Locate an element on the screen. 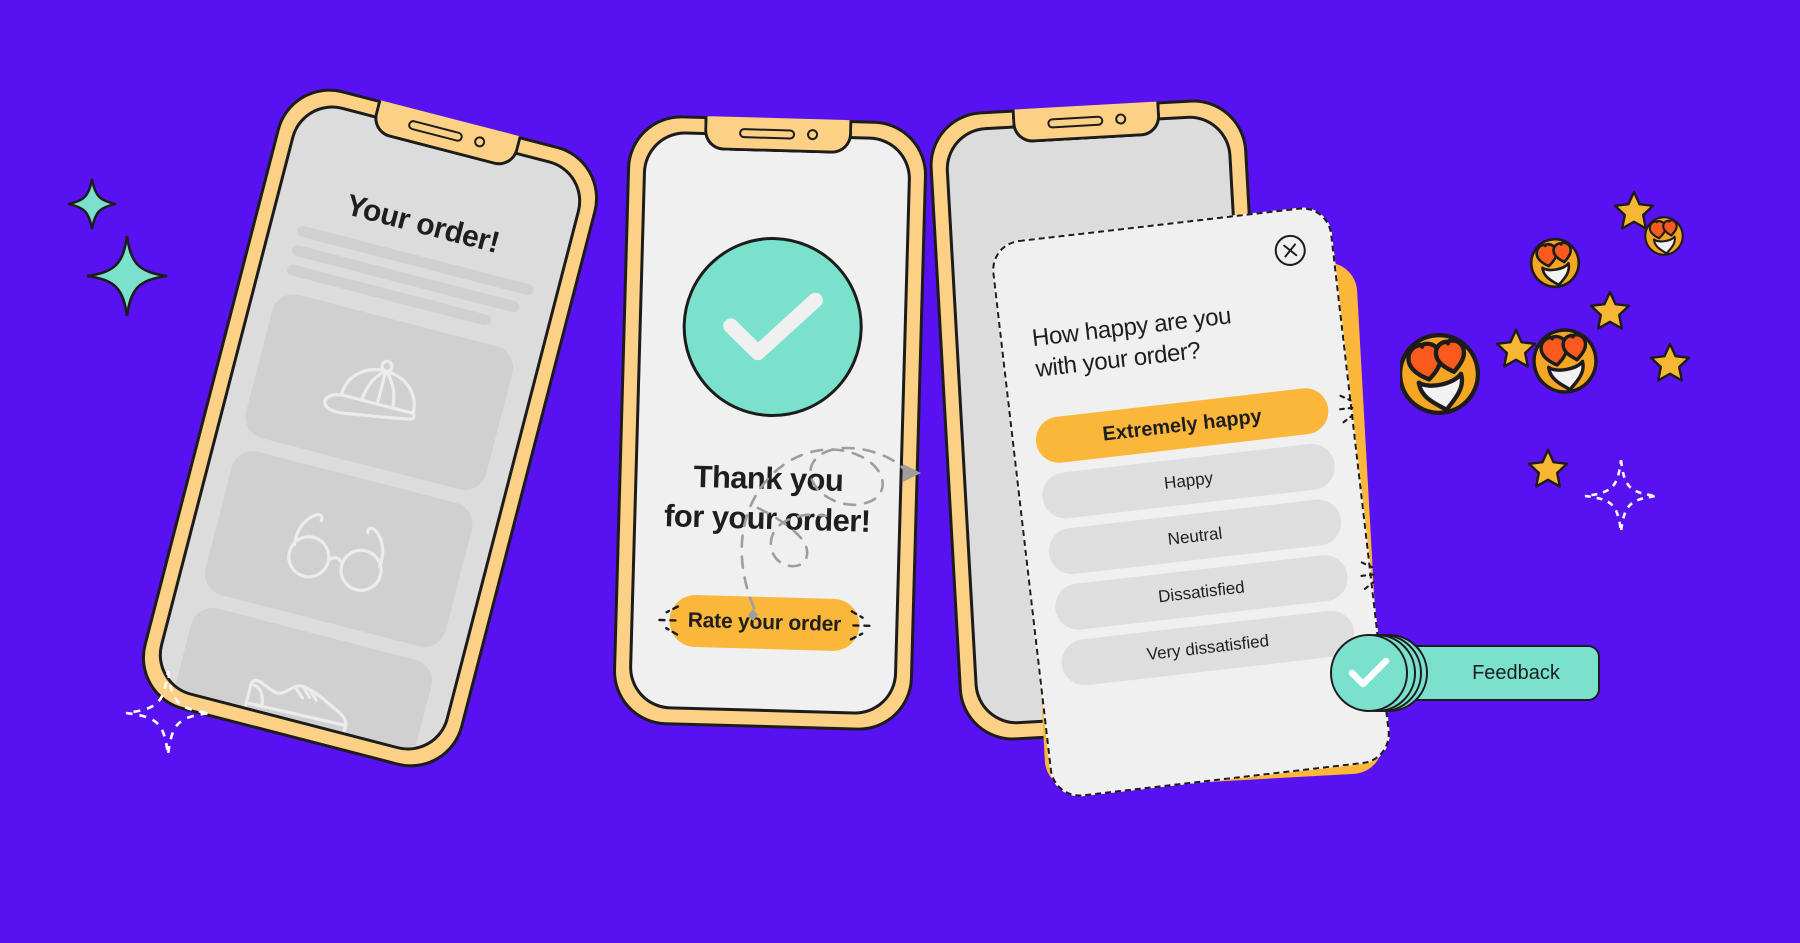  close-x-glyph is located at coordinates (1290, 250).